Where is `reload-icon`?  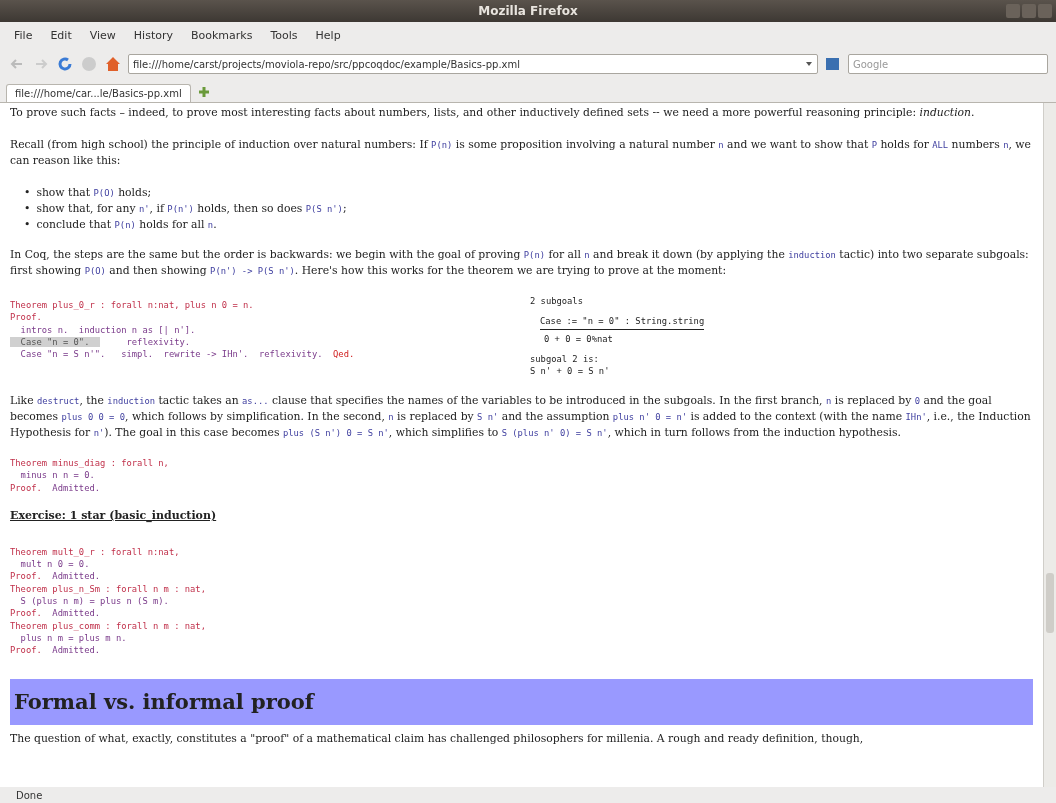 reload-icon is located at coordinates (65, 64).